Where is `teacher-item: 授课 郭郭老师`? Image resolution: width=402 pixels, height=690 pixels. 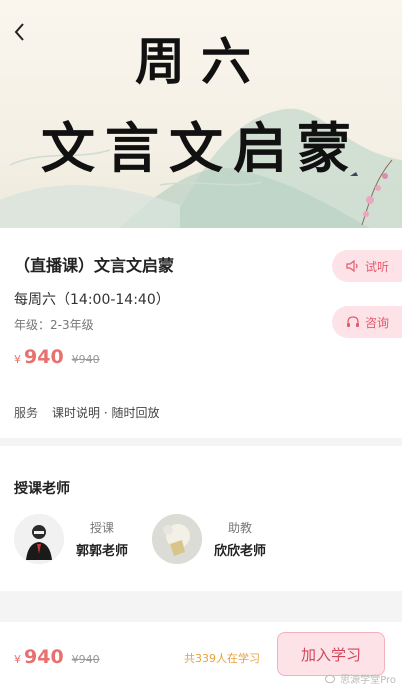 teacher-item: 授课 郭郭老师 is located at coordinates (71, 539).